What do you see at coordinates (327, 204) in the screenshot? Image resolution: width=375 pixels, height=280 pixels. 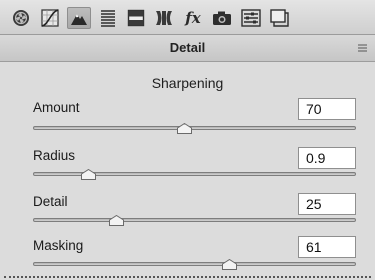 I see `detail-field: 25` at bounding box center [327, 204].